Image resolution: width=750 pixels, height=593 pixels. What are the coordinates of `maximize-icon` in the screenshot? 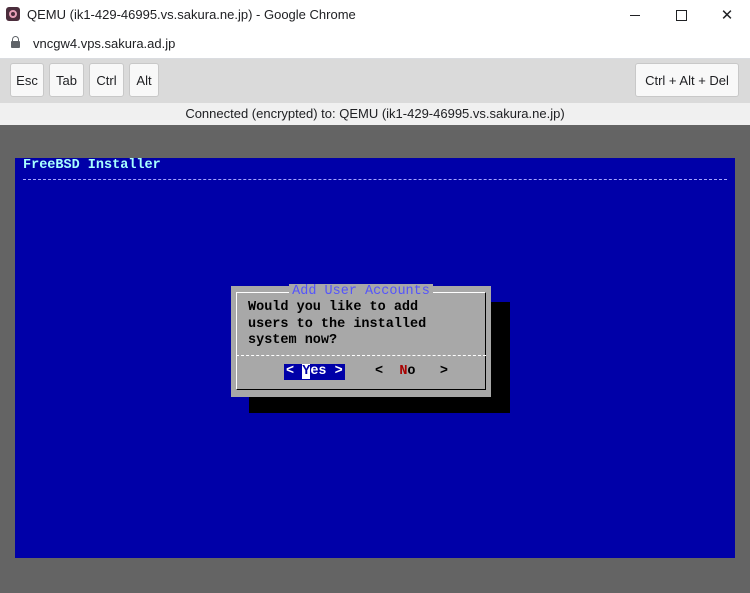 It's located at (681, 15).